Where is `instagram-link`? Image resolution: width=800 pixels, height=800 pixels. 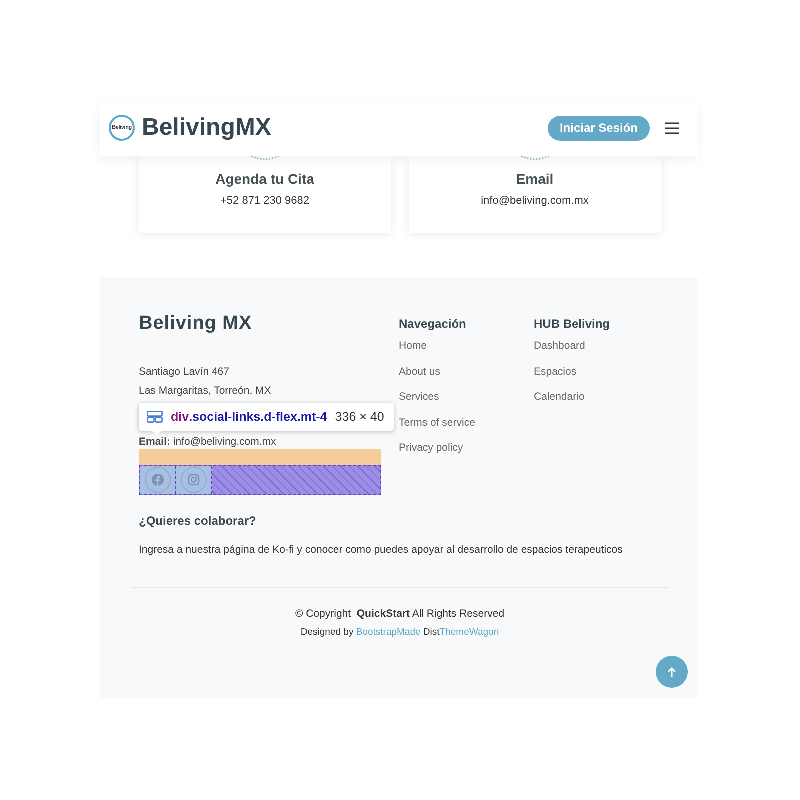 instagram-link is located at coordinates (194, 480).